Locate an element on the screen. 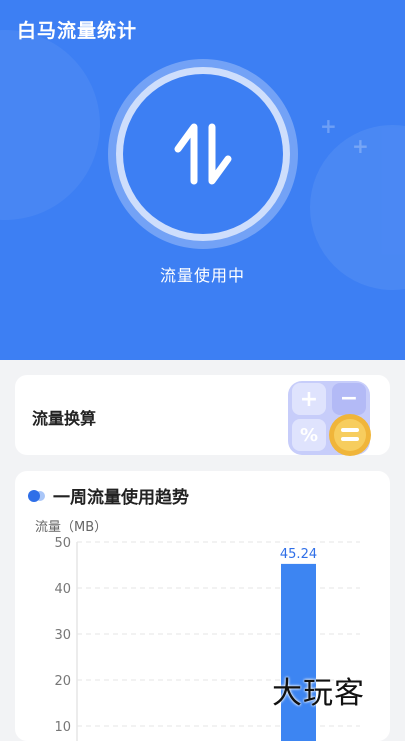 This screenshot has height=741, width=405. y-tick-label: 50 is located at coordinates (62, 543).